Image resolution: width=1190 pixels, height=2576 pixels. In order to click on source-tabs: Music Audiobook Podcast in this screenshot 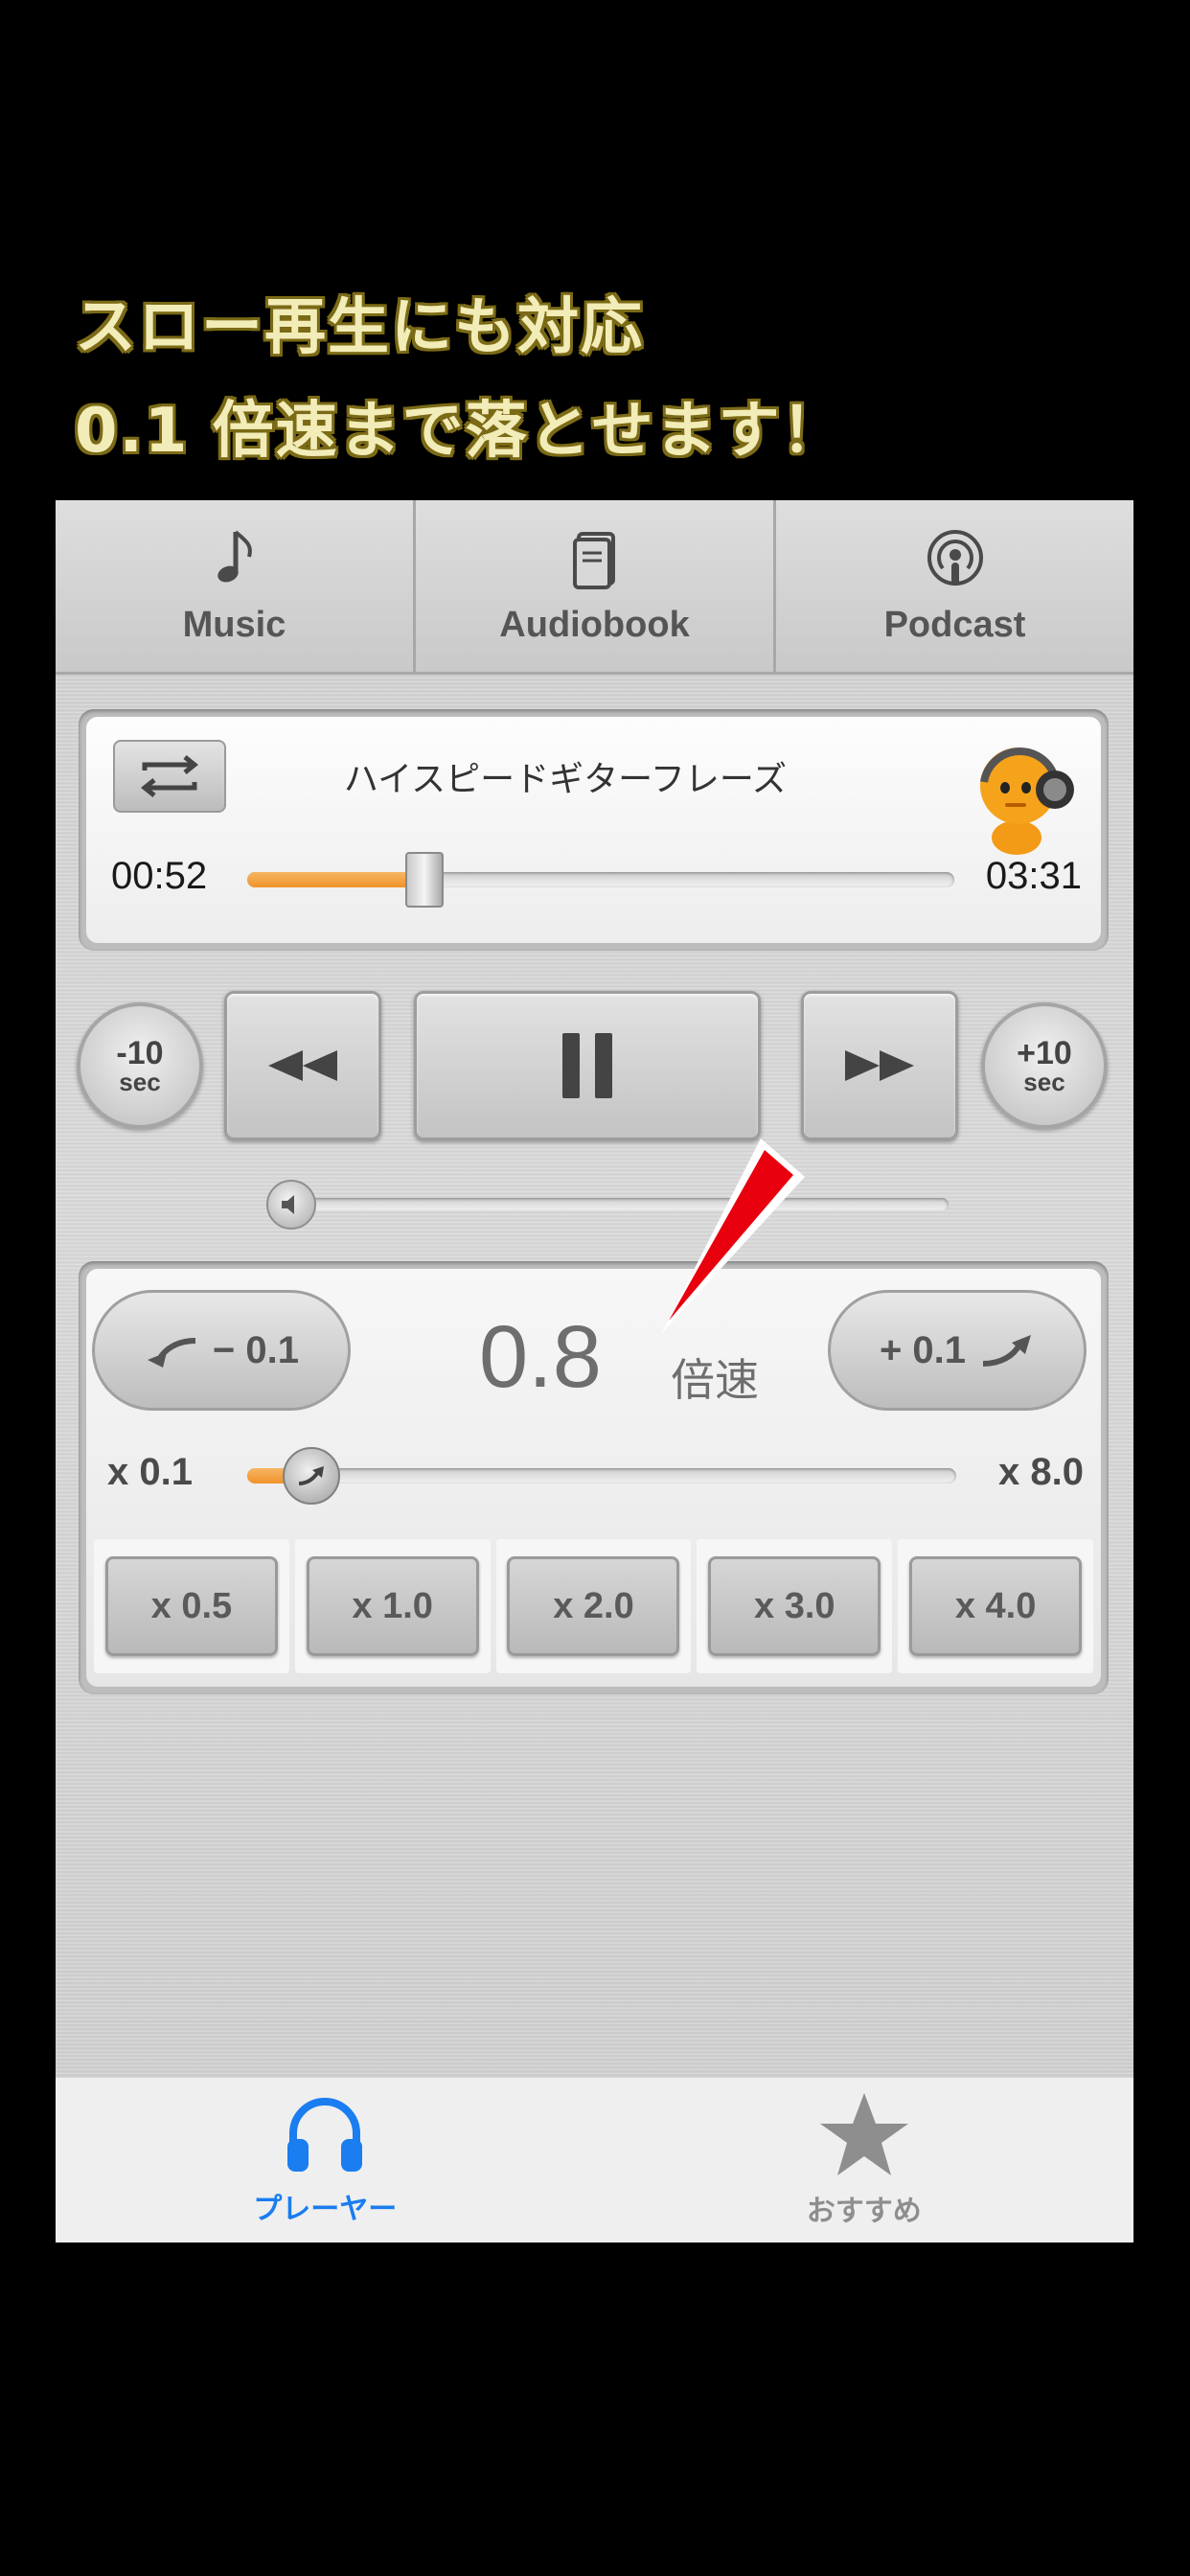, I will do `click(594, 587)`.